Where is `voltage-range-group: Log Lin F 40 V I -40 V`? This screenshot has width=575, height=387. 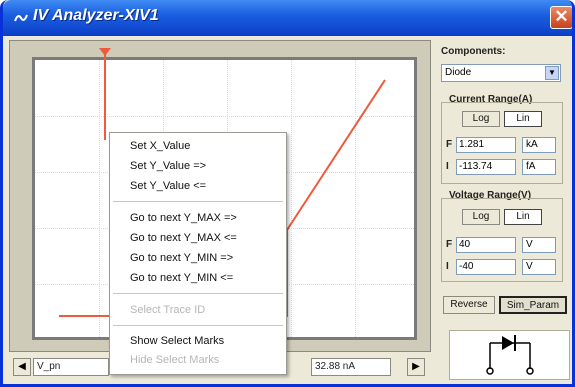 voltage-range-group: Log Lin F 40 V I -40 V is located at coordinates (502, 240).